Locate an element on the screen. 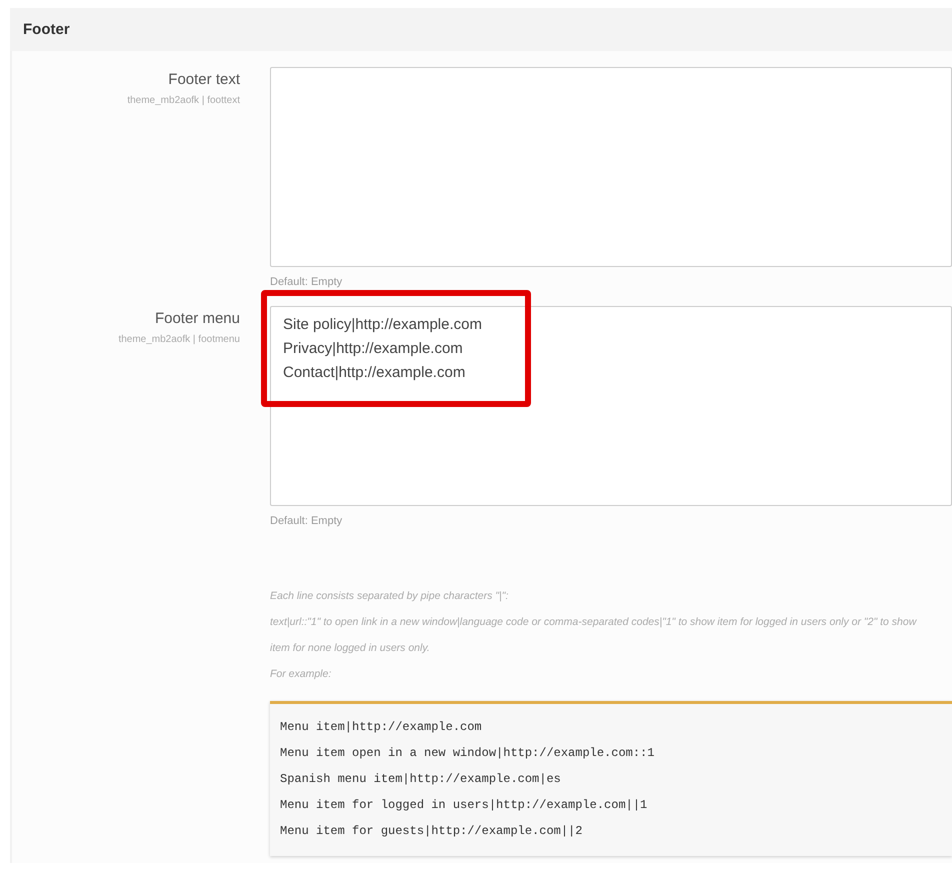 The width and height of the screenshot is (952, 871). help-text: For example: is located at coordinates (301, 674).